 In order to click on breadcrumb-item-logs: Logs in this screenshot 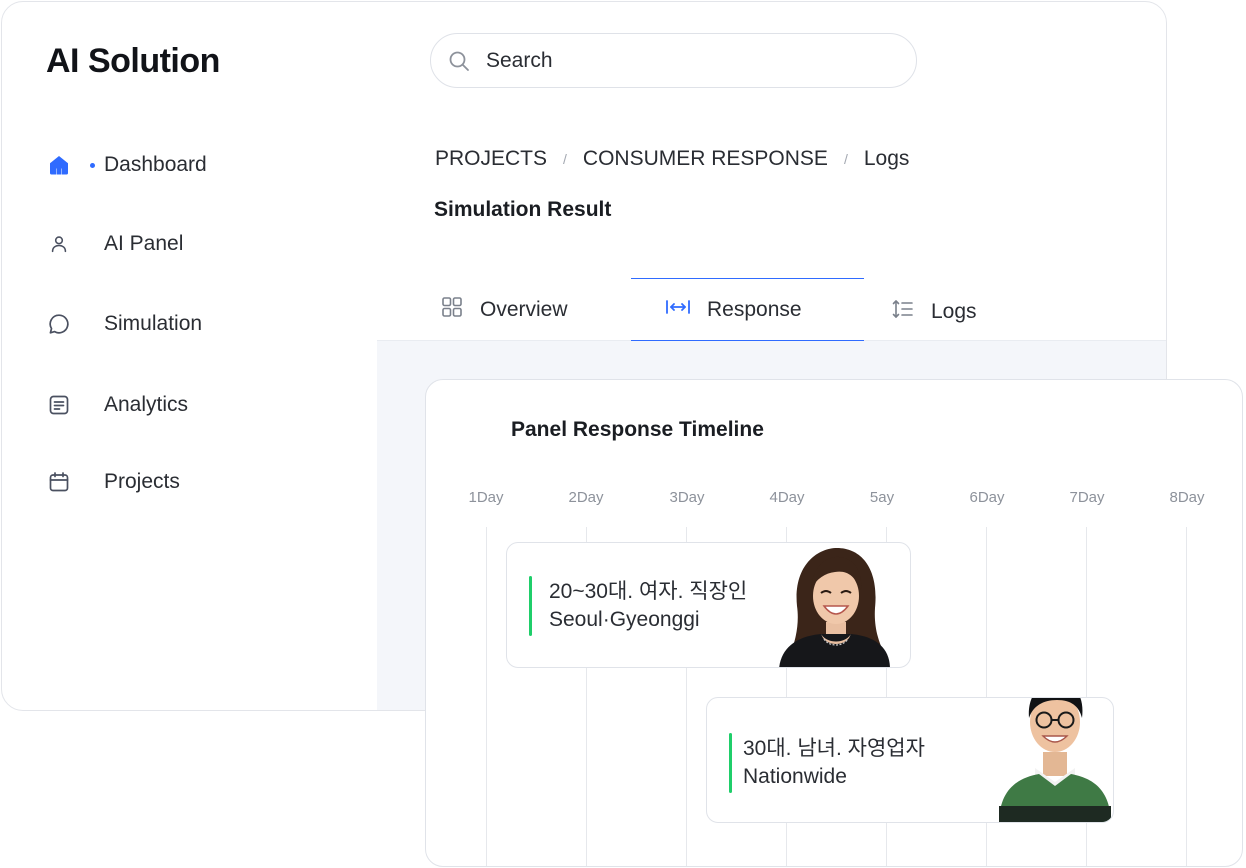, I will do `click(887, 159)`.